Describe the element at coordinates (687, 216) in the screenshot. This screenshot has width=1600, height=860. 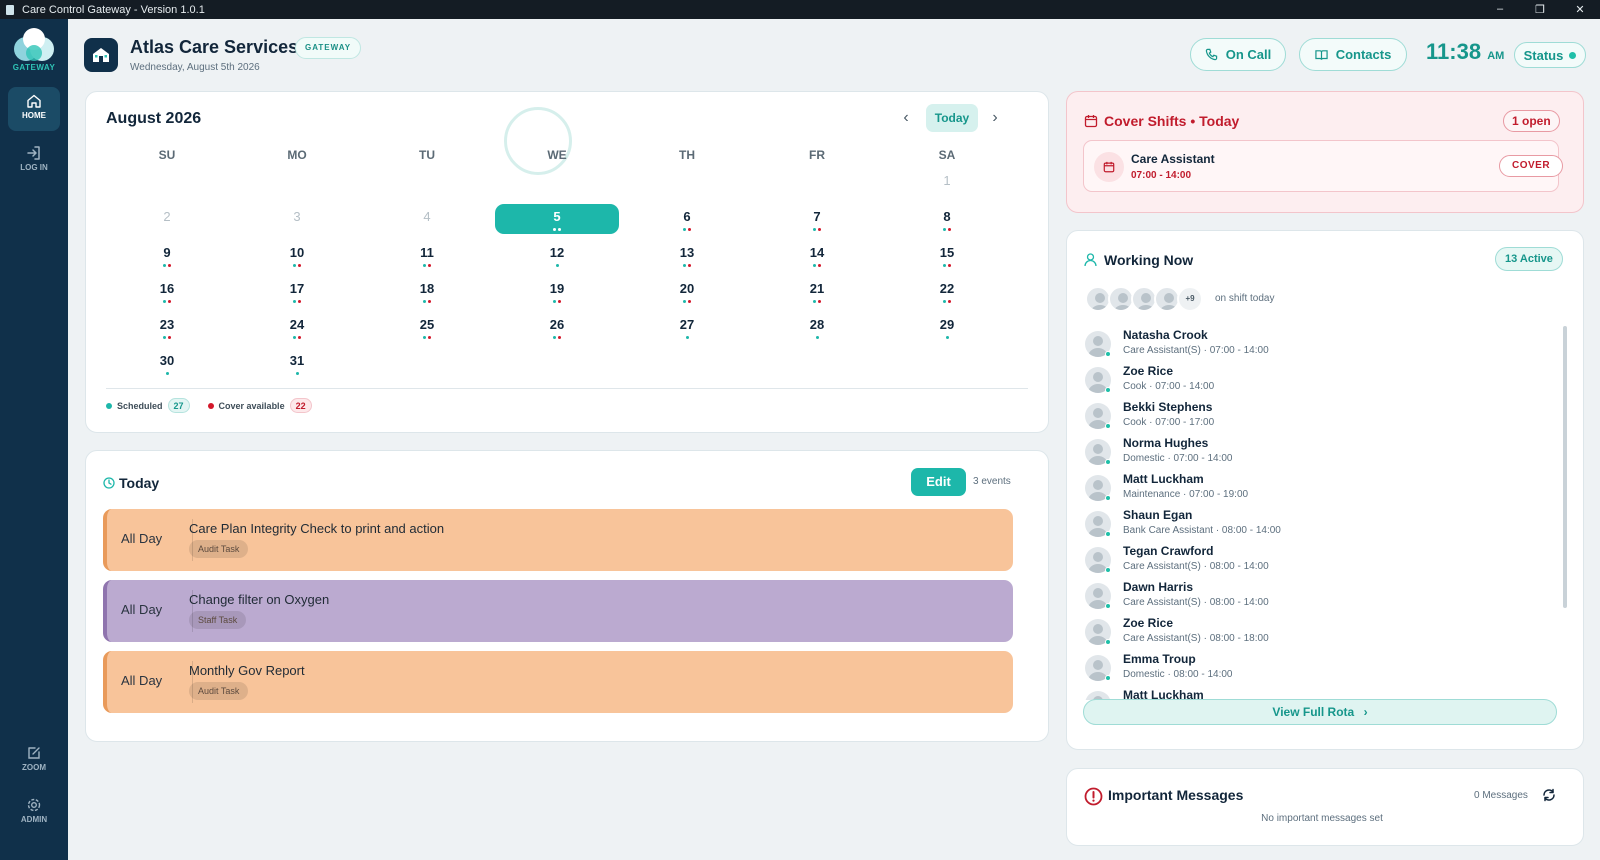
I see `calendar-day-number: 6` at that location.